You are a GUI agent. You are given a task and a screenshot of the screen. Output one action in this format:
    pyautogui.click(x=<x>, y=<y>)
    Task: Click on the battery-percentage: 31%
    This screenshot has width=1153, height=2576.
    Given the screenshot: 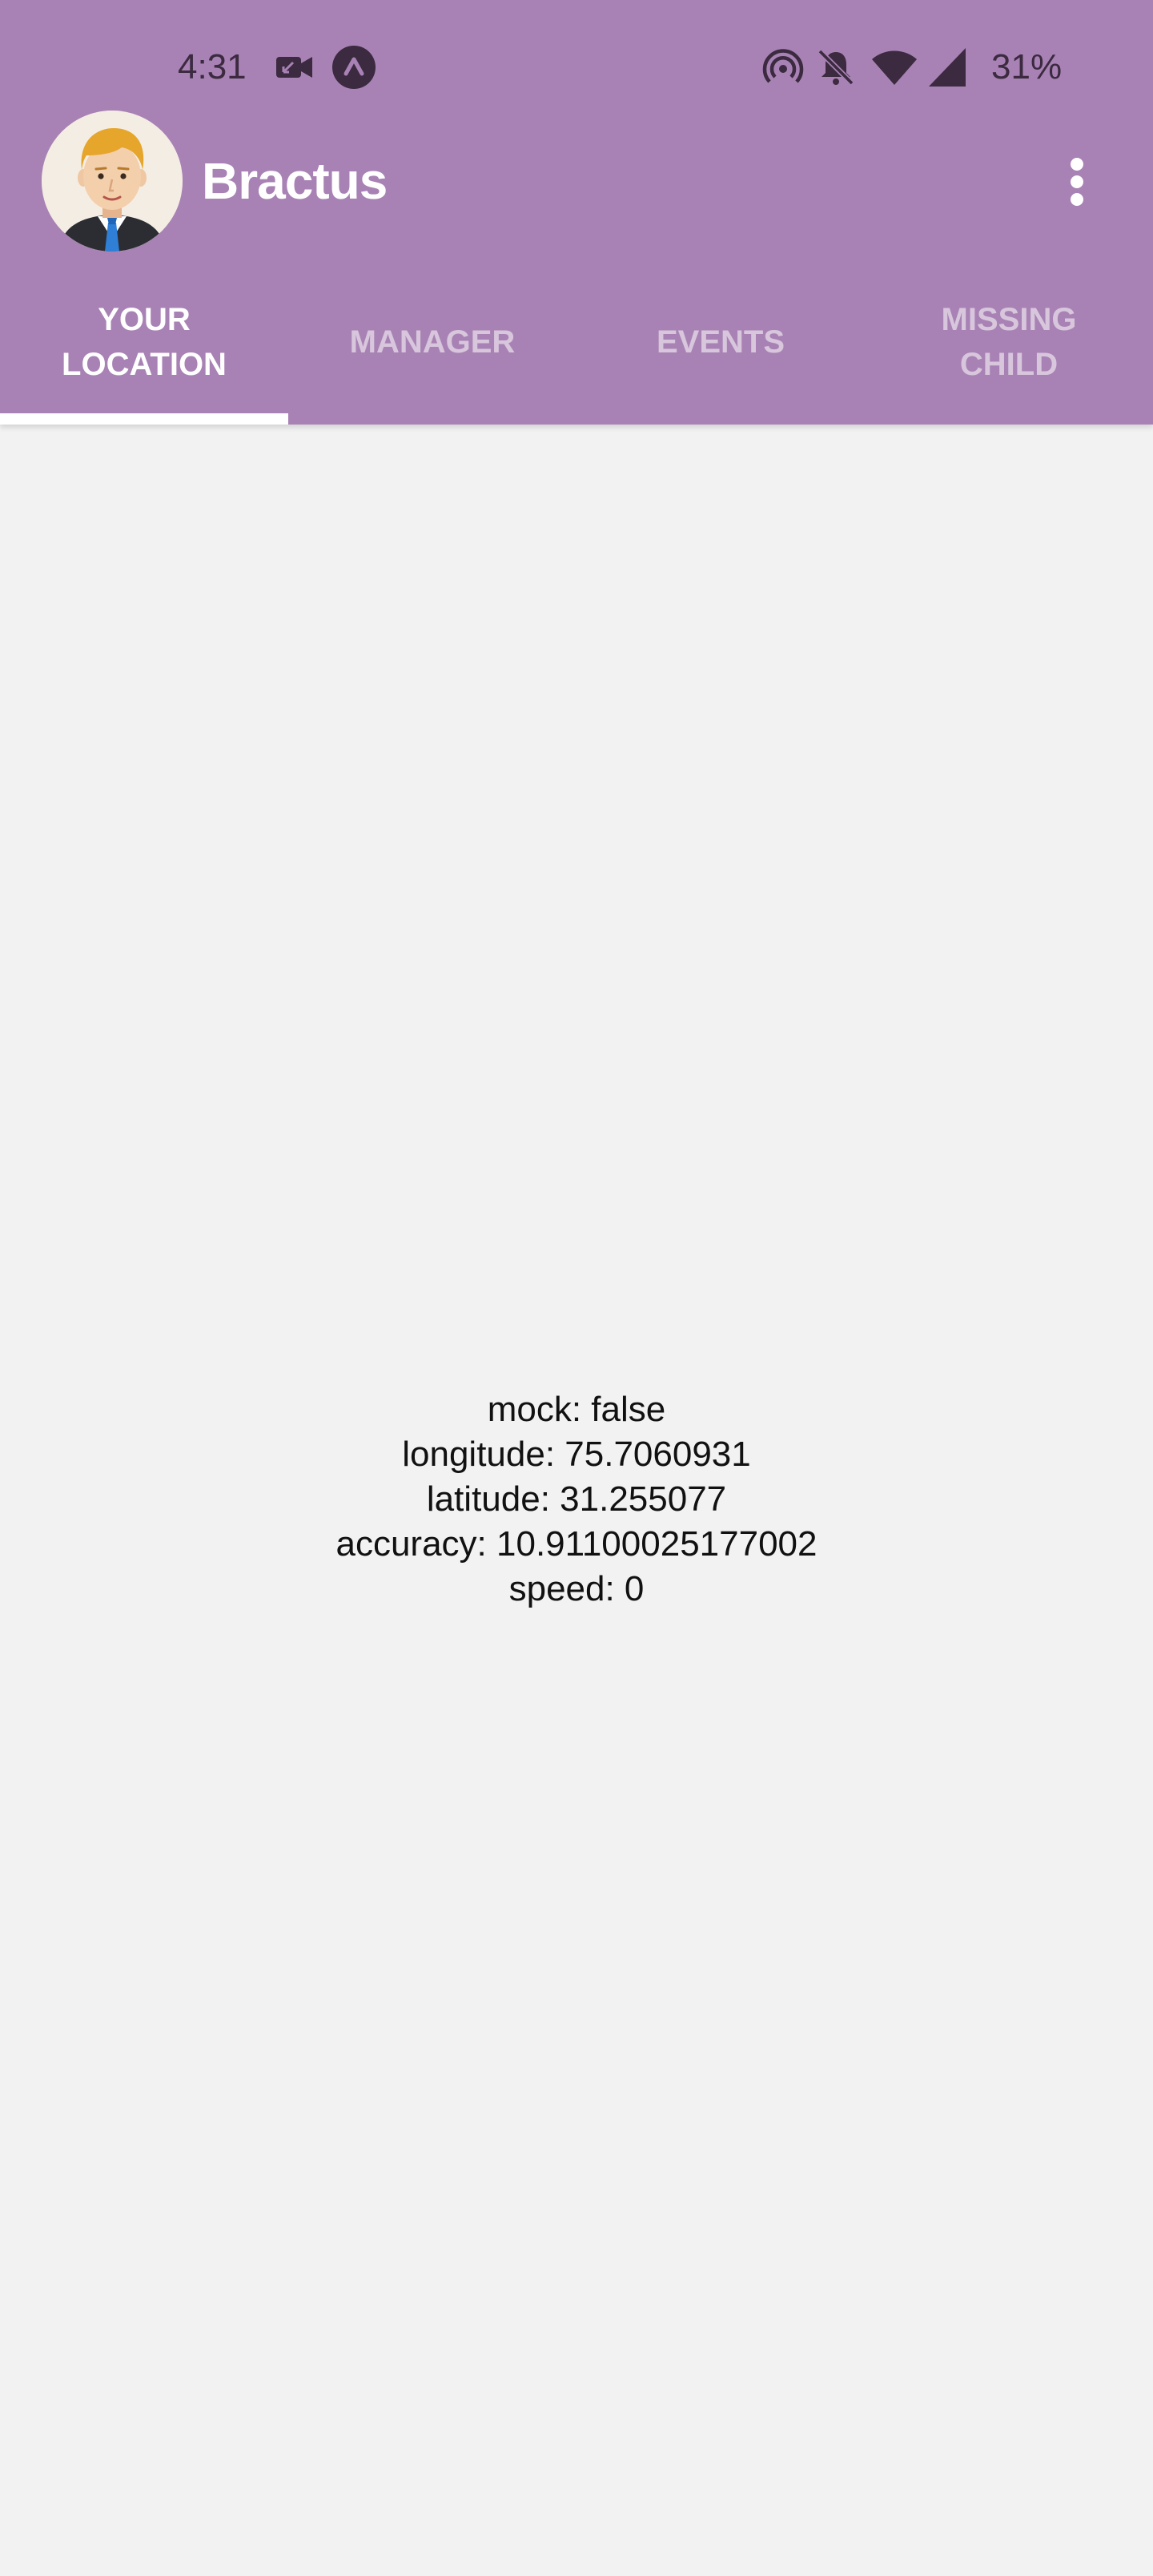 What is the action you would take?
    pyautogui.click(x=1027, y=67)
    